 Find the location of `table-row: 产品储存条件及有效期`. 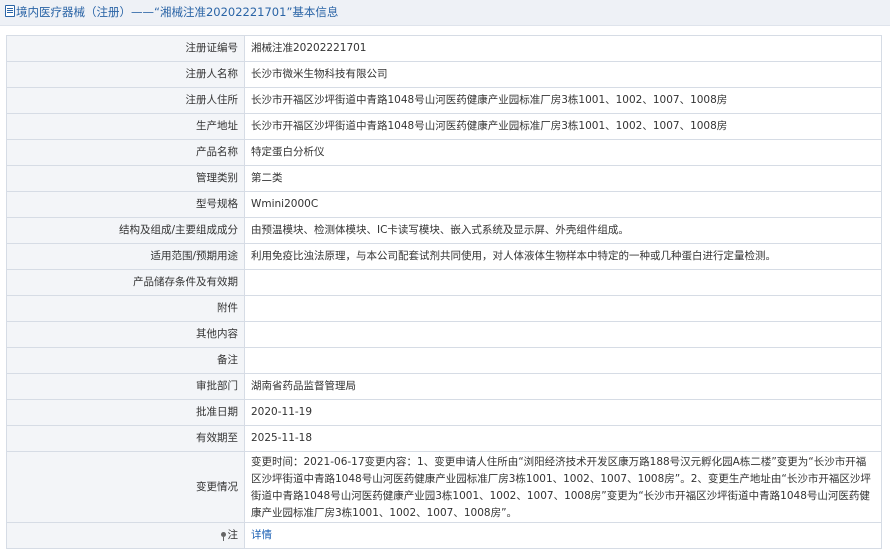

table-row: 产品储存条件及有效期 is located at coordinates (444, 282).